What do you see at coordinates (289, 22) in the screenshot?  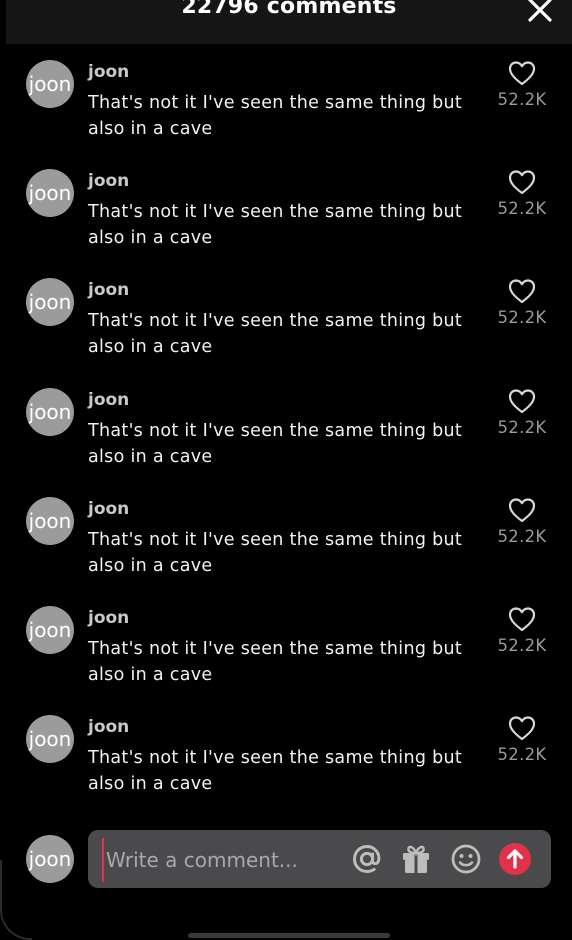 I see `comments-header: 22796 comments` at bounding box center [289, 22].